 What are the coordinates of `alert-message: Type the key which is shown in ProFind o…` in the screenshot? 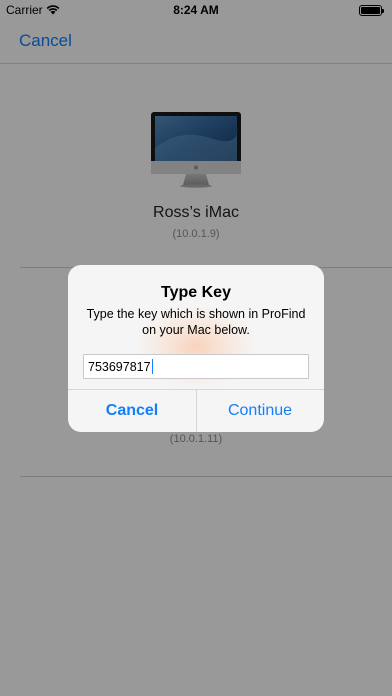 It's located at (196, 322).